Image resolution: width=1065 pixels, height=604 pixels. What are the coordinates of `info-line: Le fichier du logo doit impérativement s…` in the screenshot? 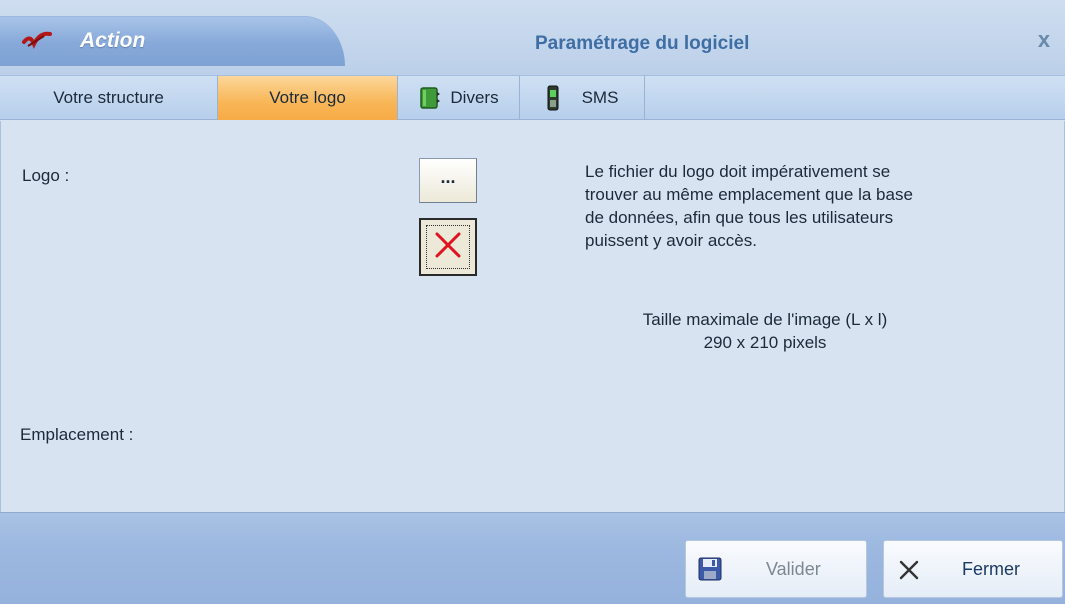 It's located at (738, 171).